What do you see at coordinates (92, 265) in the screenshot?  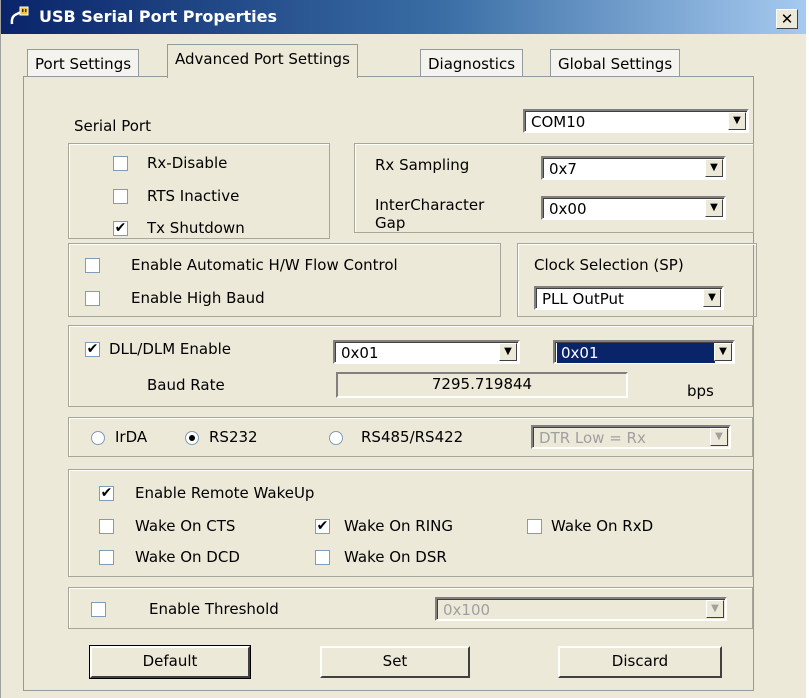 I see `auto-hw-flow-checkbox` at bounding box center [92, 265].